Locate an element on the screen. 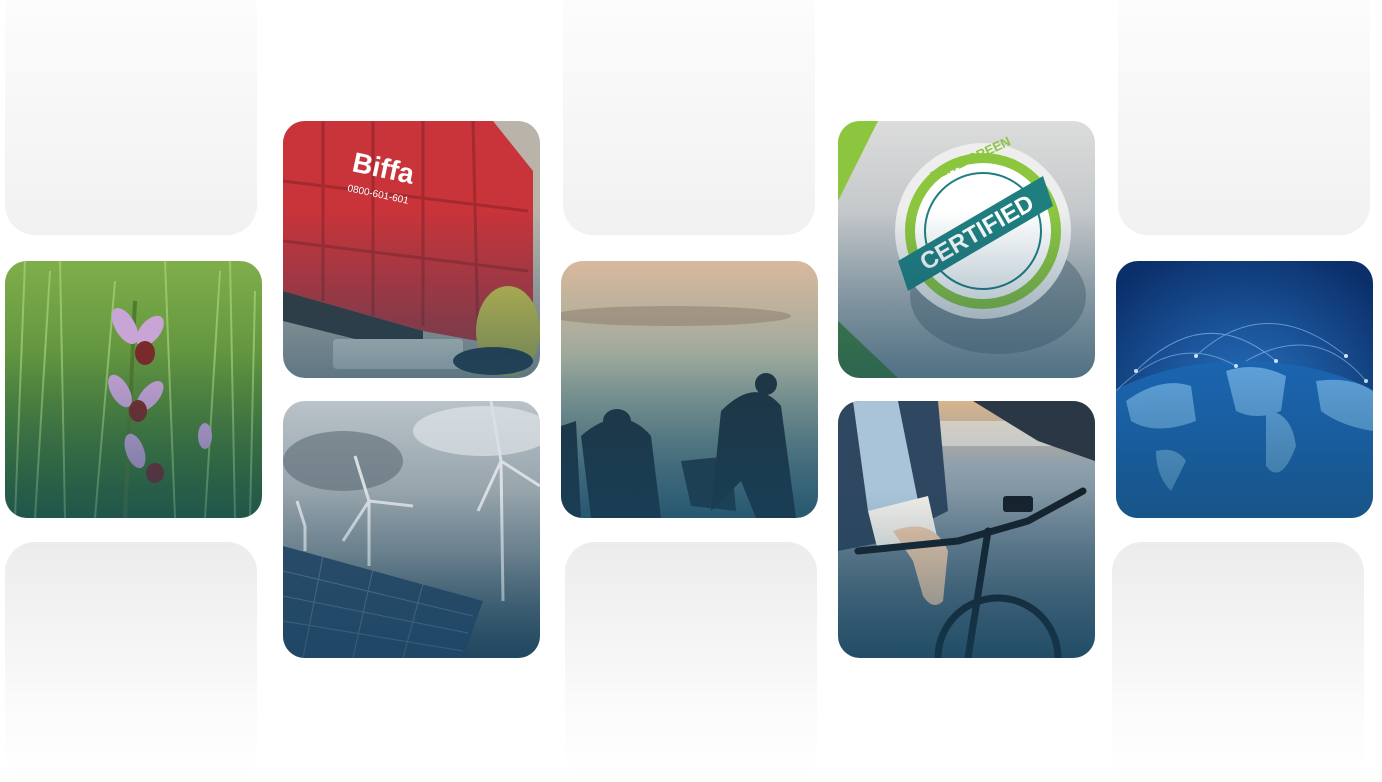 This screenshot has width=1382, height=782. wind-turbines-photo is located at coordinates (411, 529).